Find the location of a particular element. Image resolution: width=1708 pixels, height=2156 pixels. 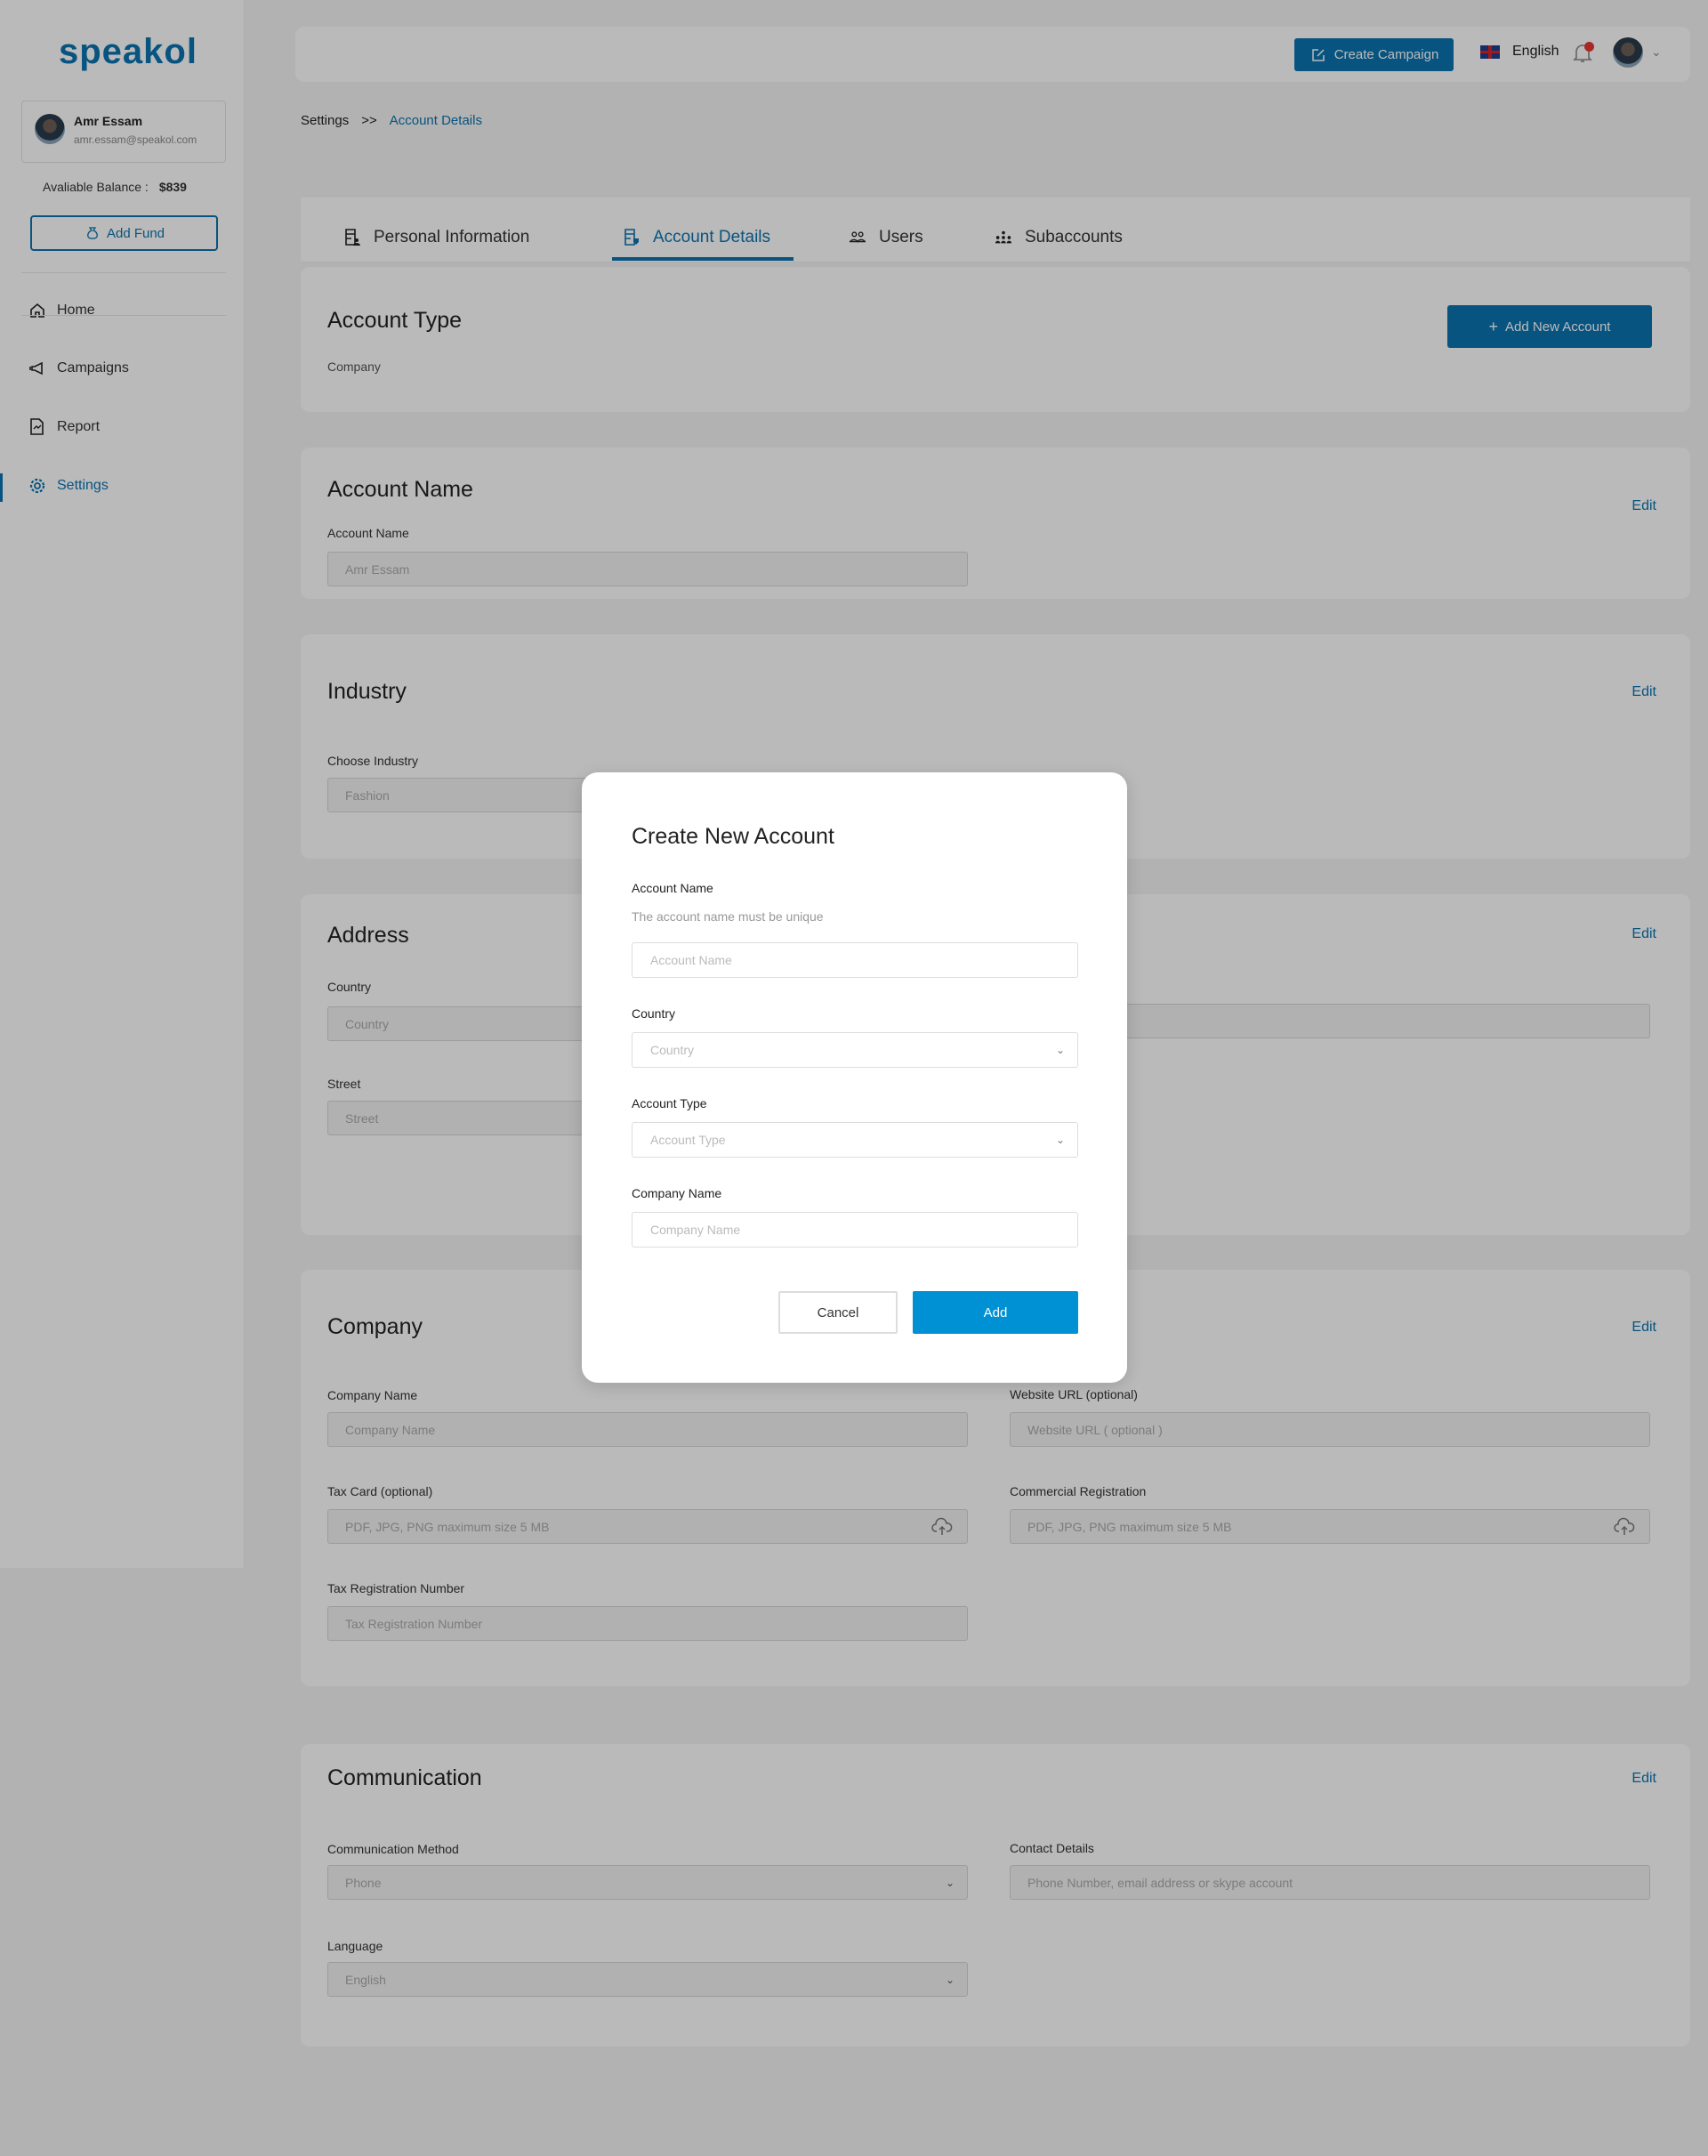

add-button: Add is located at coordinates (995, 1312).